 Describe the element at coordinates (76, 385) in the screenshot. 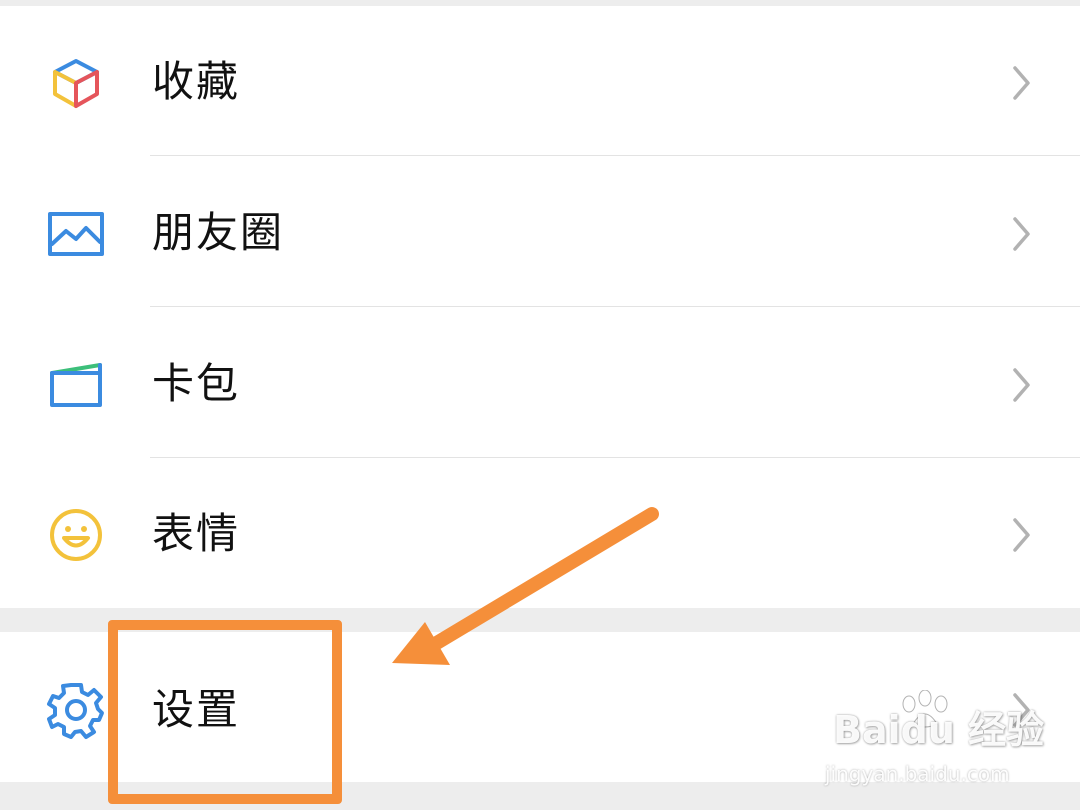

I see `card-wallet-icon` at that location.